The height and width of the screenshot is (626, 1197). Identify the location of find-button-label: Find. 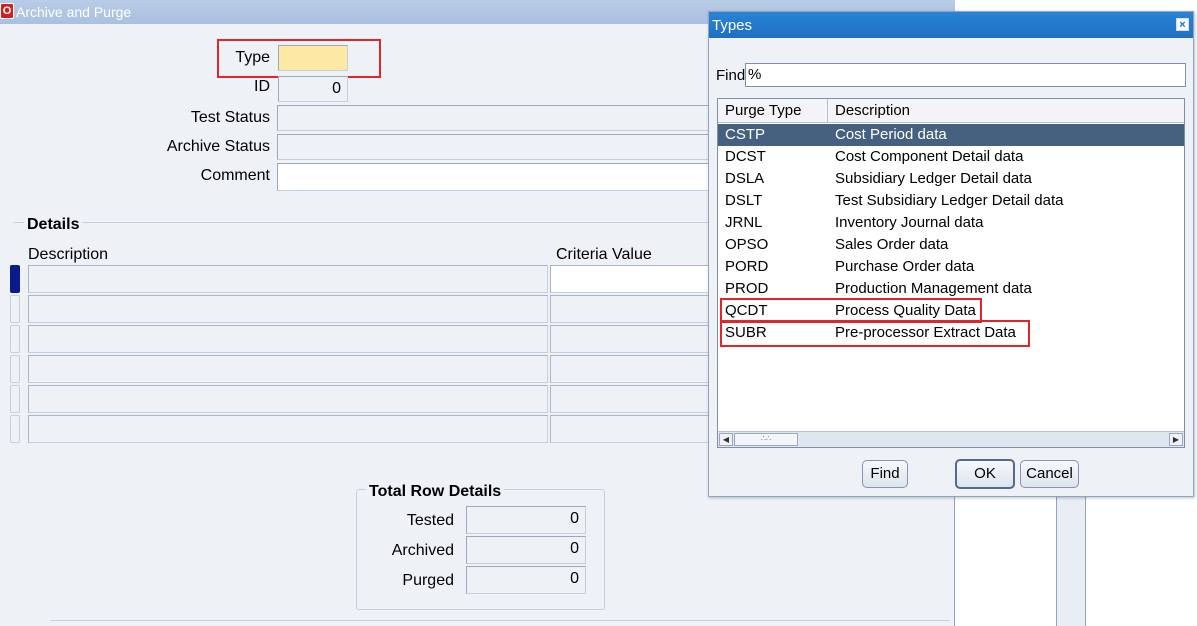
(885, 473).